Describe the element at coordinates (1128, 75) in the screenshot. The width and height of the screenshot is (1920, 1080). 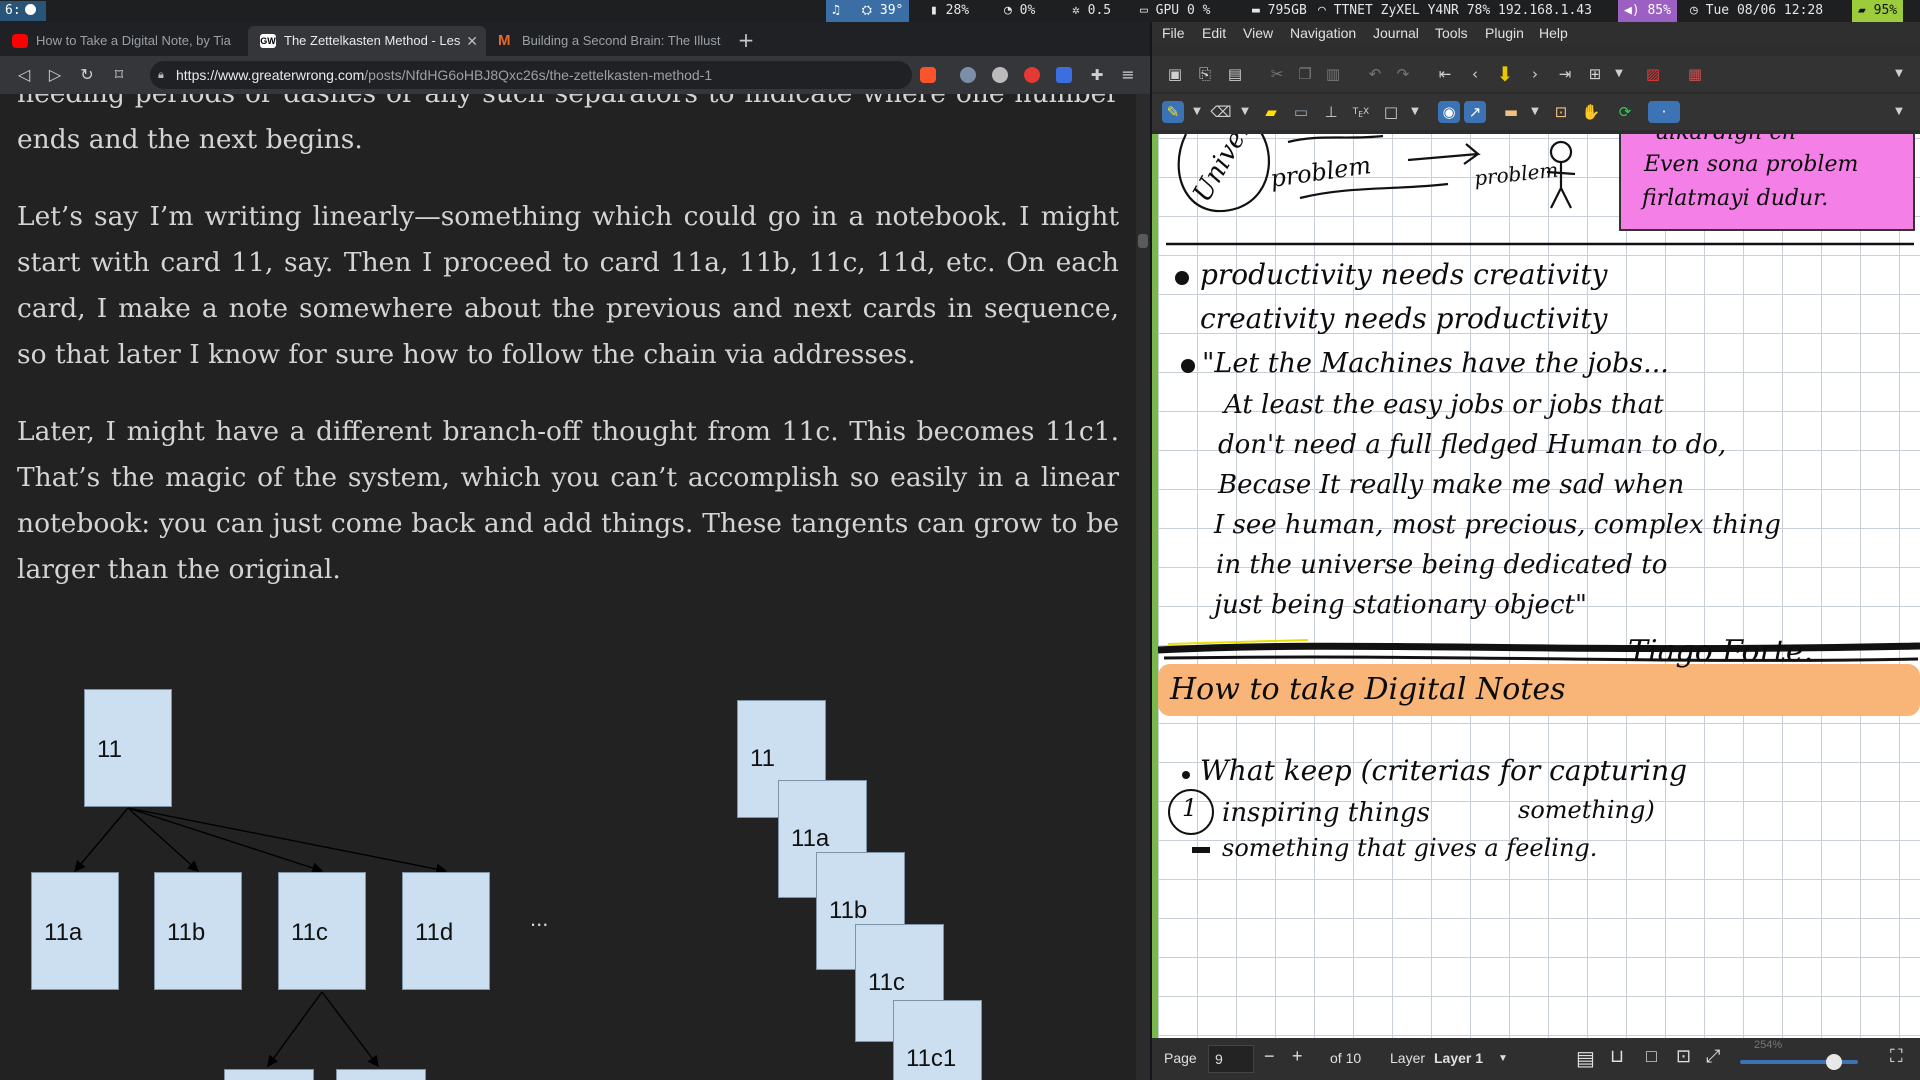
I see `menu-icon: ≡` at that location.